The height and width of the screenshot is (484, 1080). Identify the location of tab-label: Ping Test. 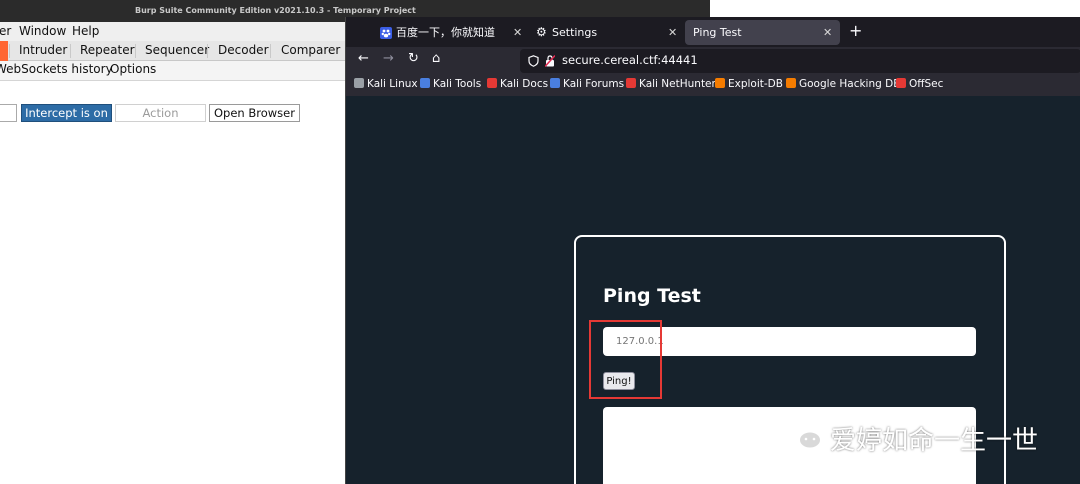
(717, 32).